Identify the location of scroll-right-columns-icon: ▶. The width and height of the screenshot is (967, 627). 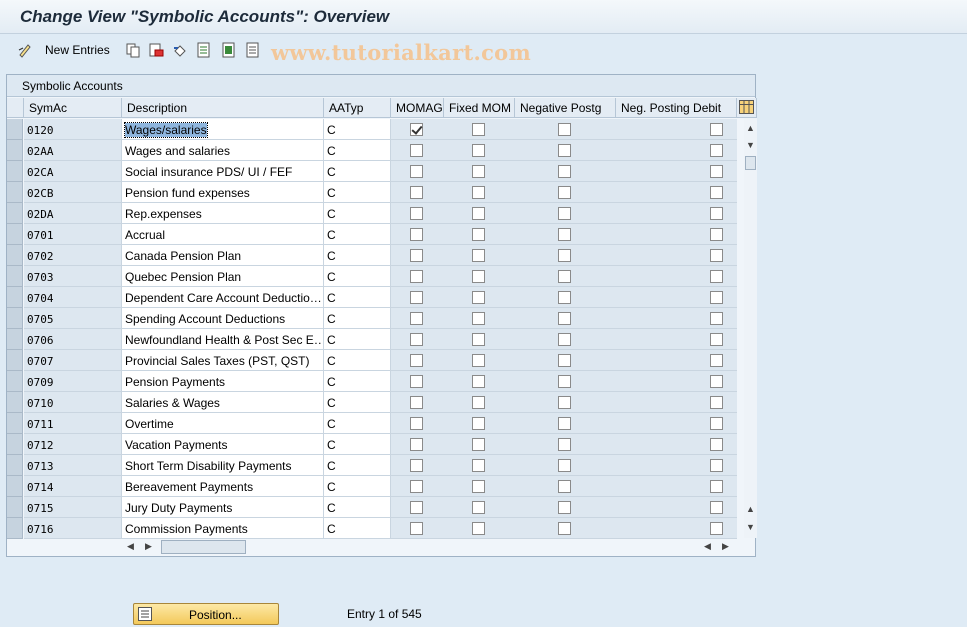
(725, 546).